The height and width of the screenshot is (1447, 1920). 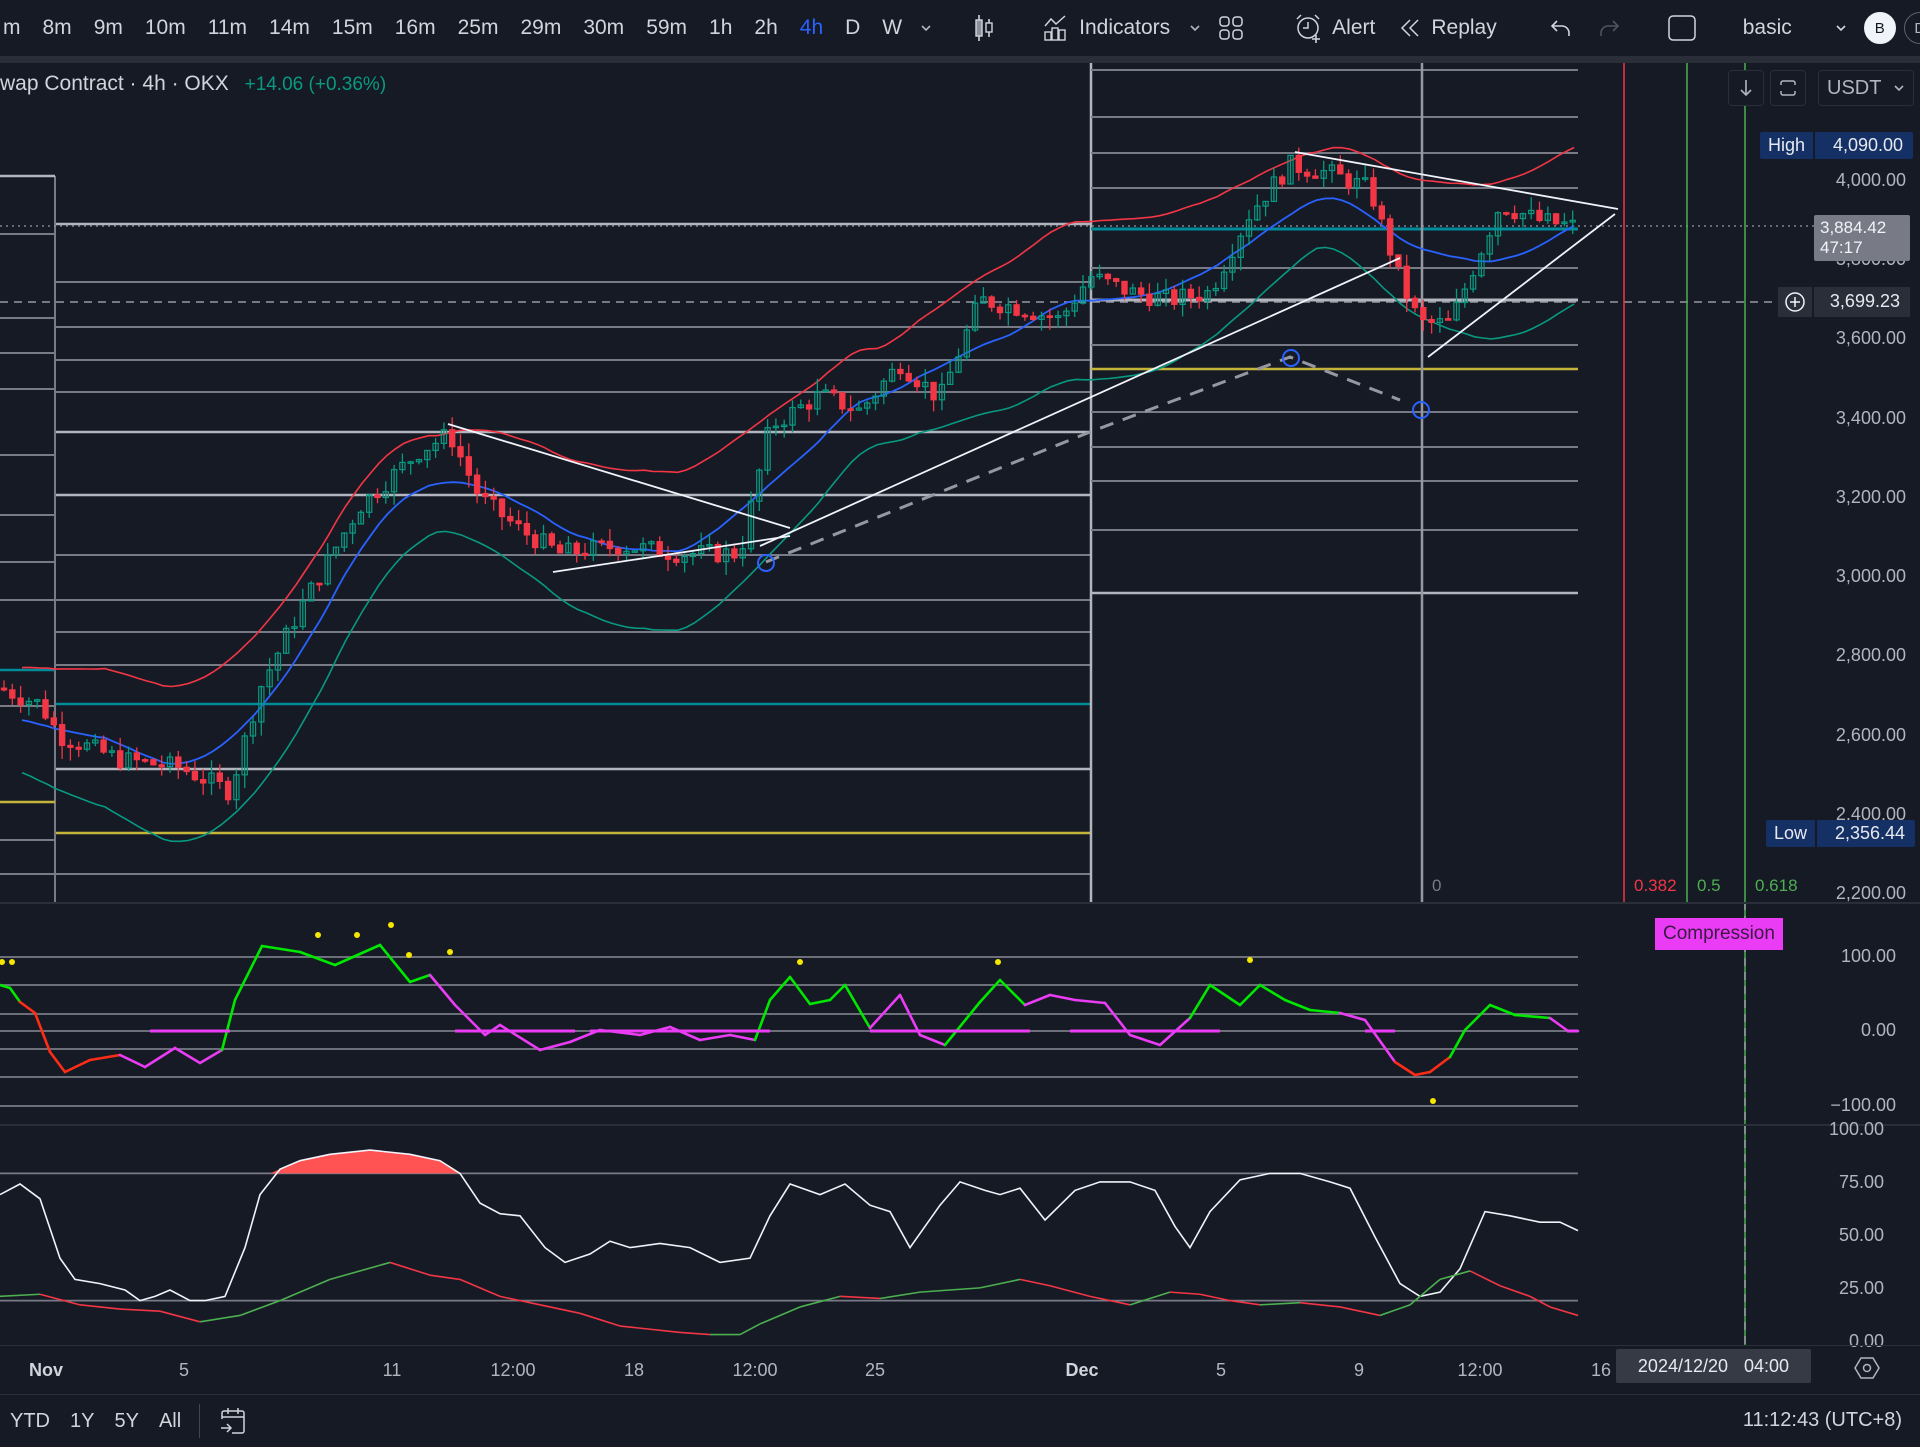 What do you see at coordinates (1841, 247) in the screenshot?
I see `bar-countdown: 47:17` at bounding box center [1841, 247].